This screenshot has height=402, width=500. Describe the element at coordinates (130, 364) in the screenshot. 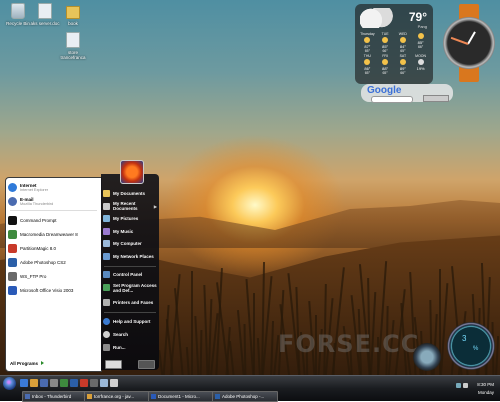

I see `start-menu-buttons` at that location.